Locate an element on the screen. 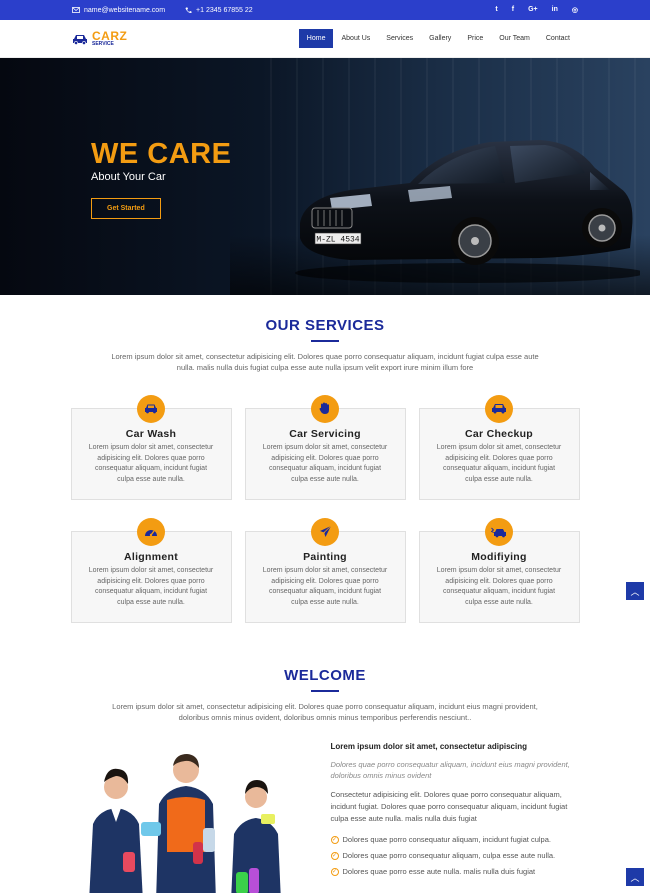 Image resolution: width=650 pixels, height=893 pixels. email-text: name@websitename.com is located at coordinates (125, 10).